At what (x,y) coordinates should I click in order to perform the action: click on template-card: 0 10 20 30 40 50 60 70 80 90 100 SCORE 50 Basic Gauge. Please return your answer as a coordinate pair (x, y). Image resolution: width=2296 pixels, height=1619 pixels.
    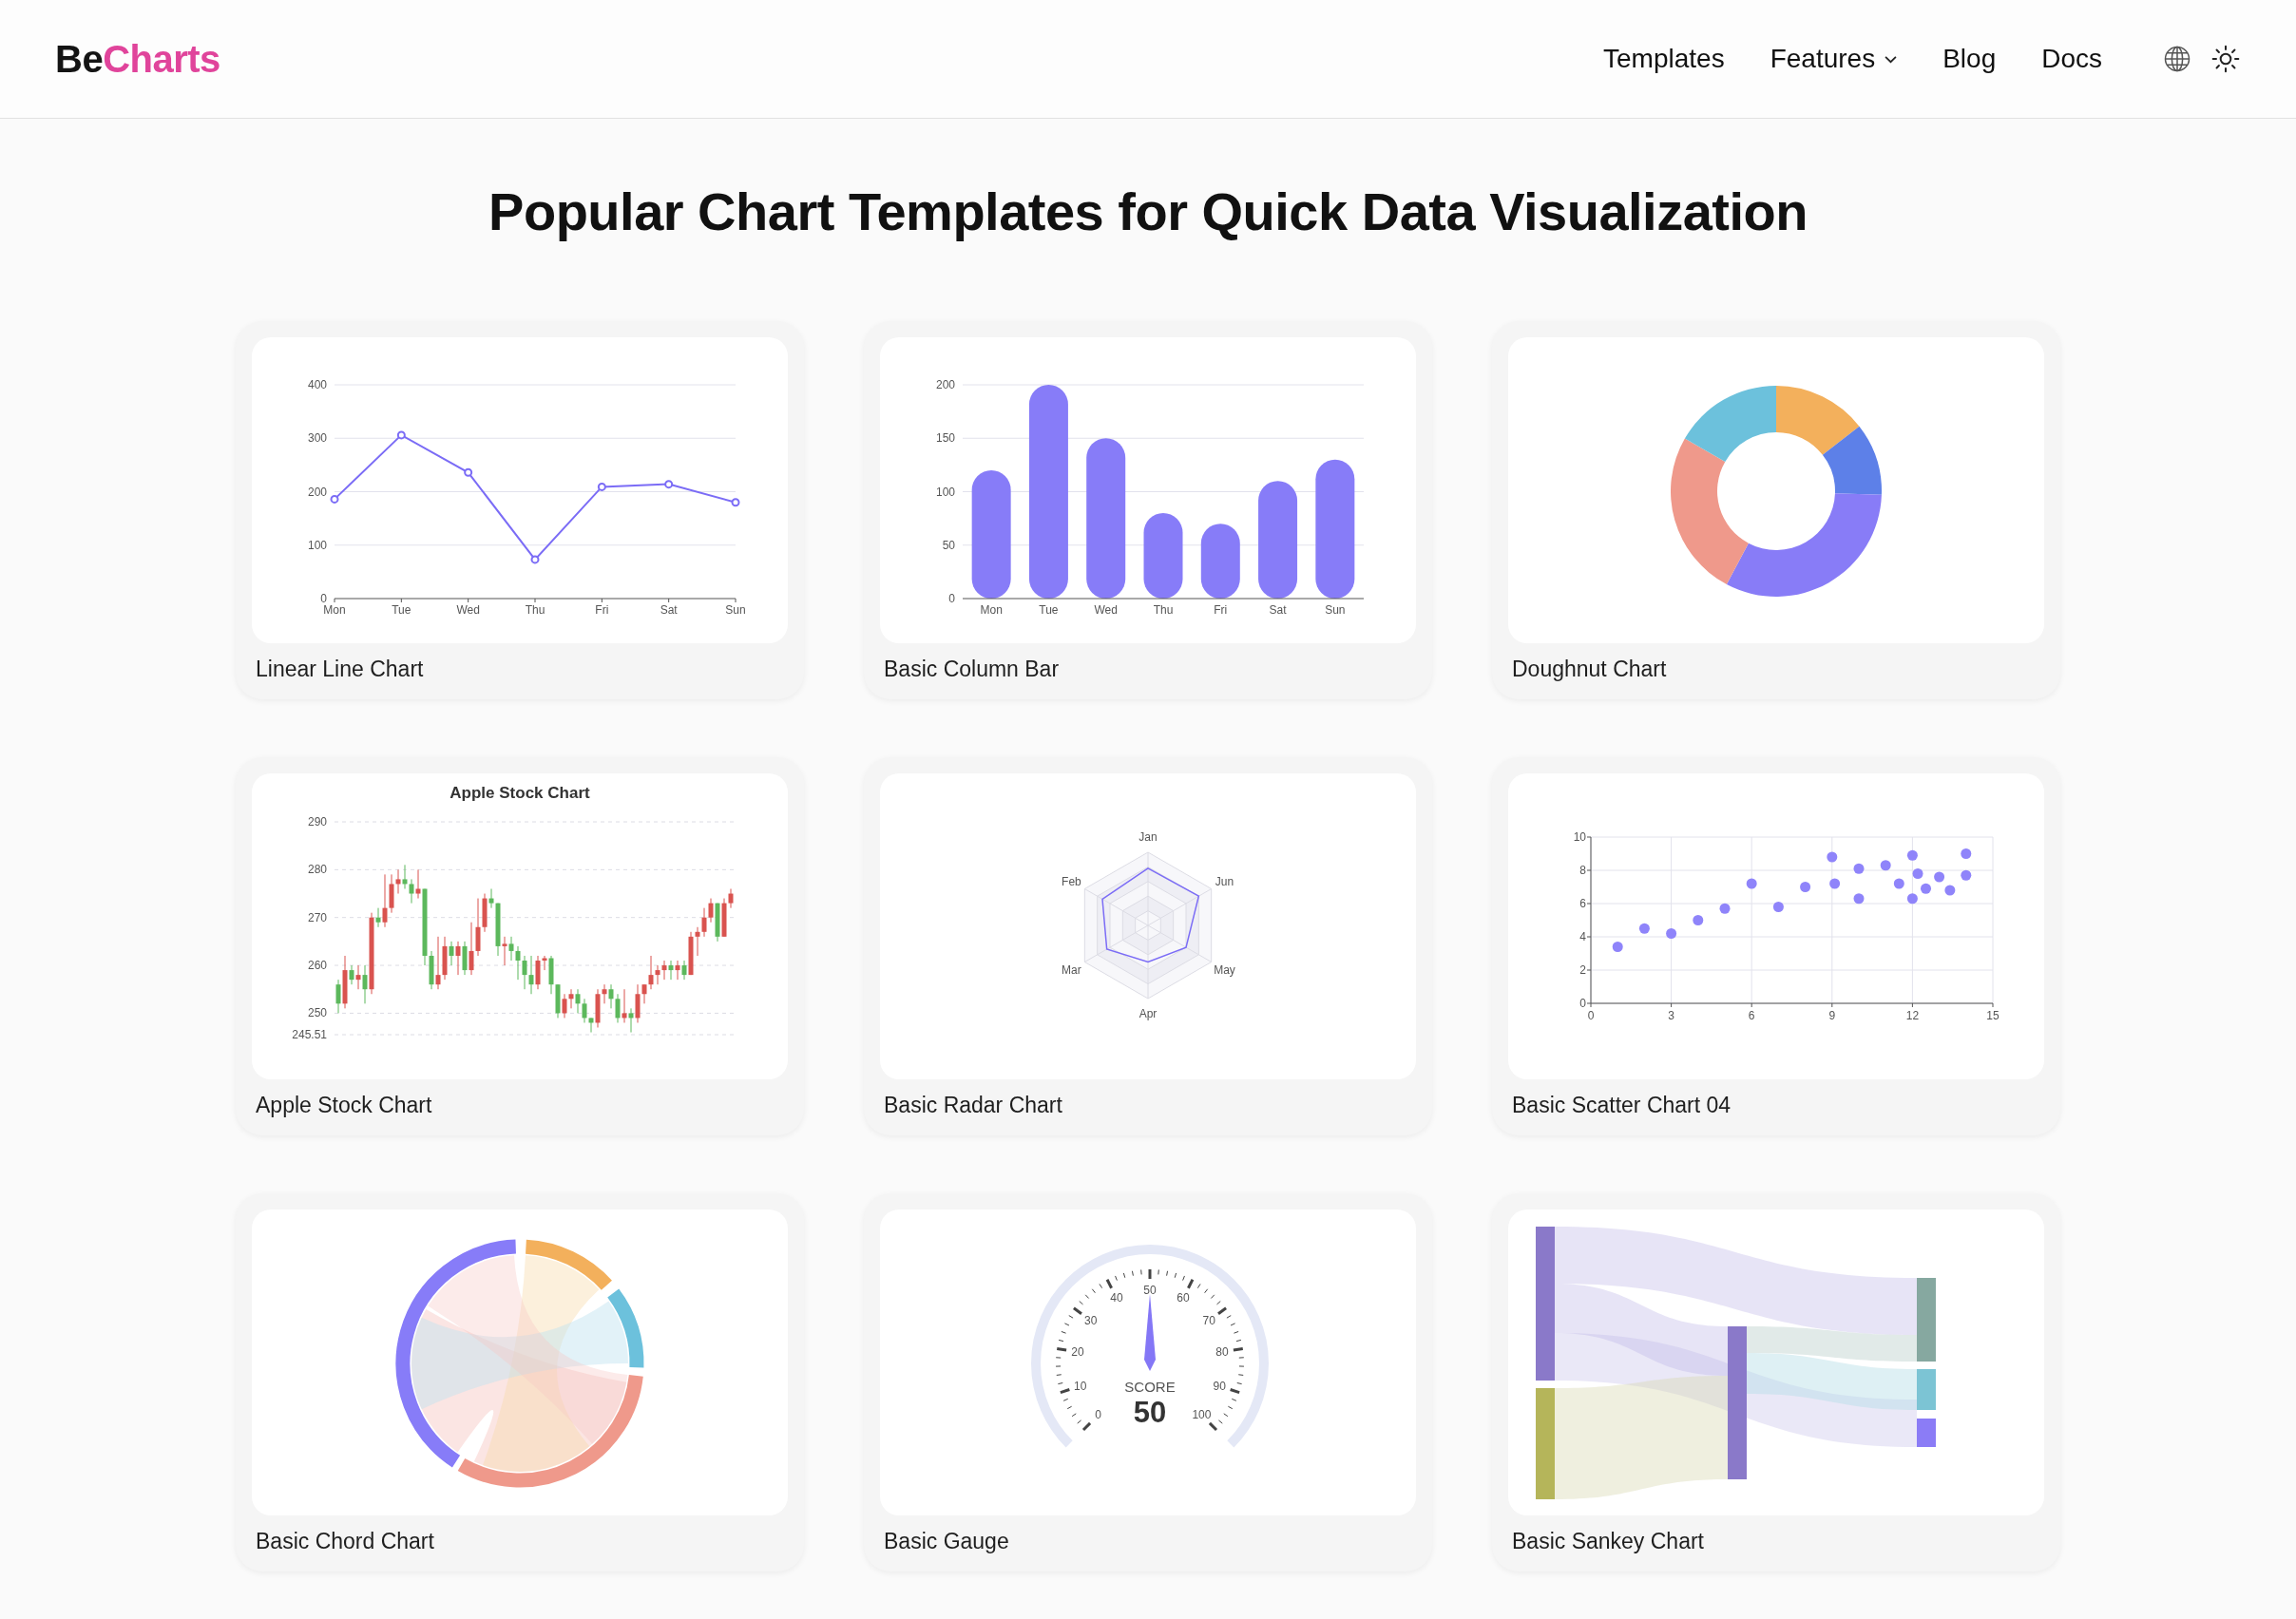
    Looking at the image, I should click on (1148, 1382).